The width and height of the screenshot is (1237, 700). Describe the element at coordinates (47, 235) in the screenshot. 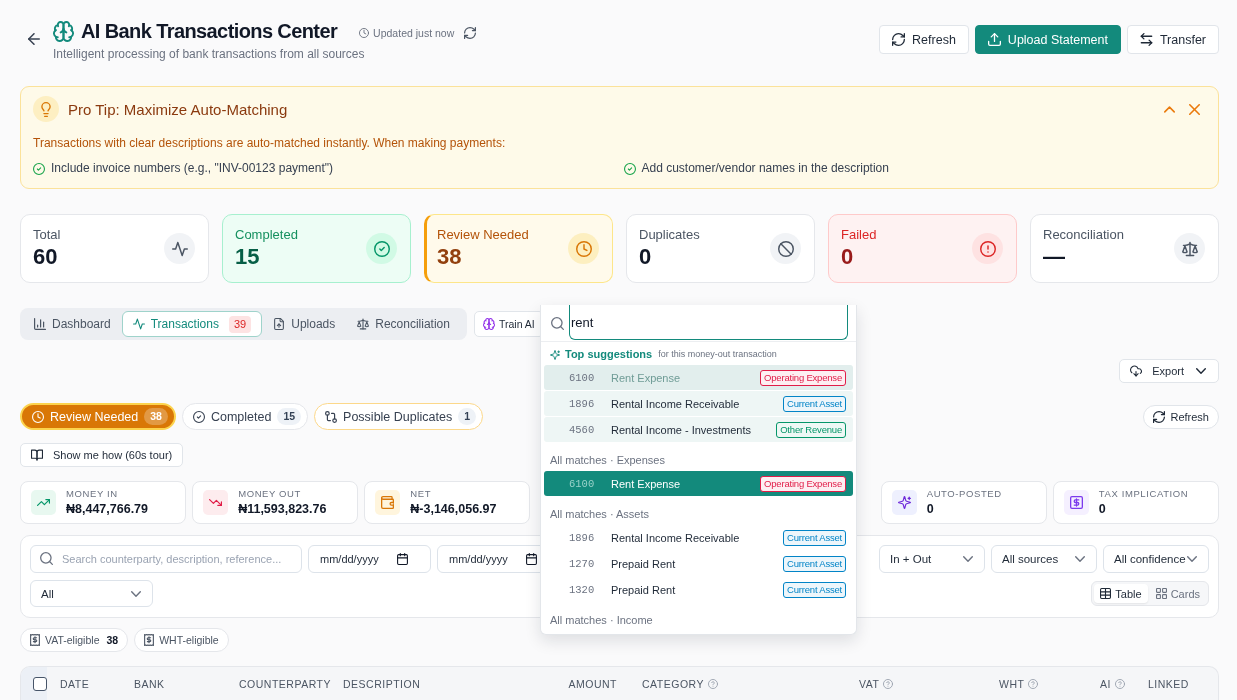

I see `stat-label: Total` at that location.